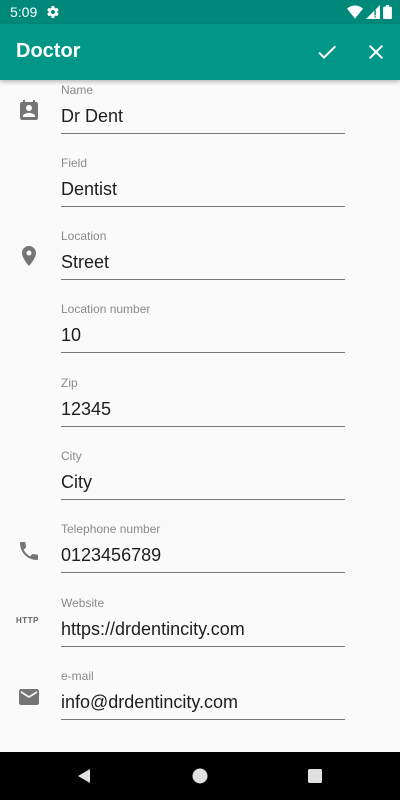  What do you see at coordinates (29, 551) in the screenshot?
I see `phone-icon` at bounding box center [29, 551].